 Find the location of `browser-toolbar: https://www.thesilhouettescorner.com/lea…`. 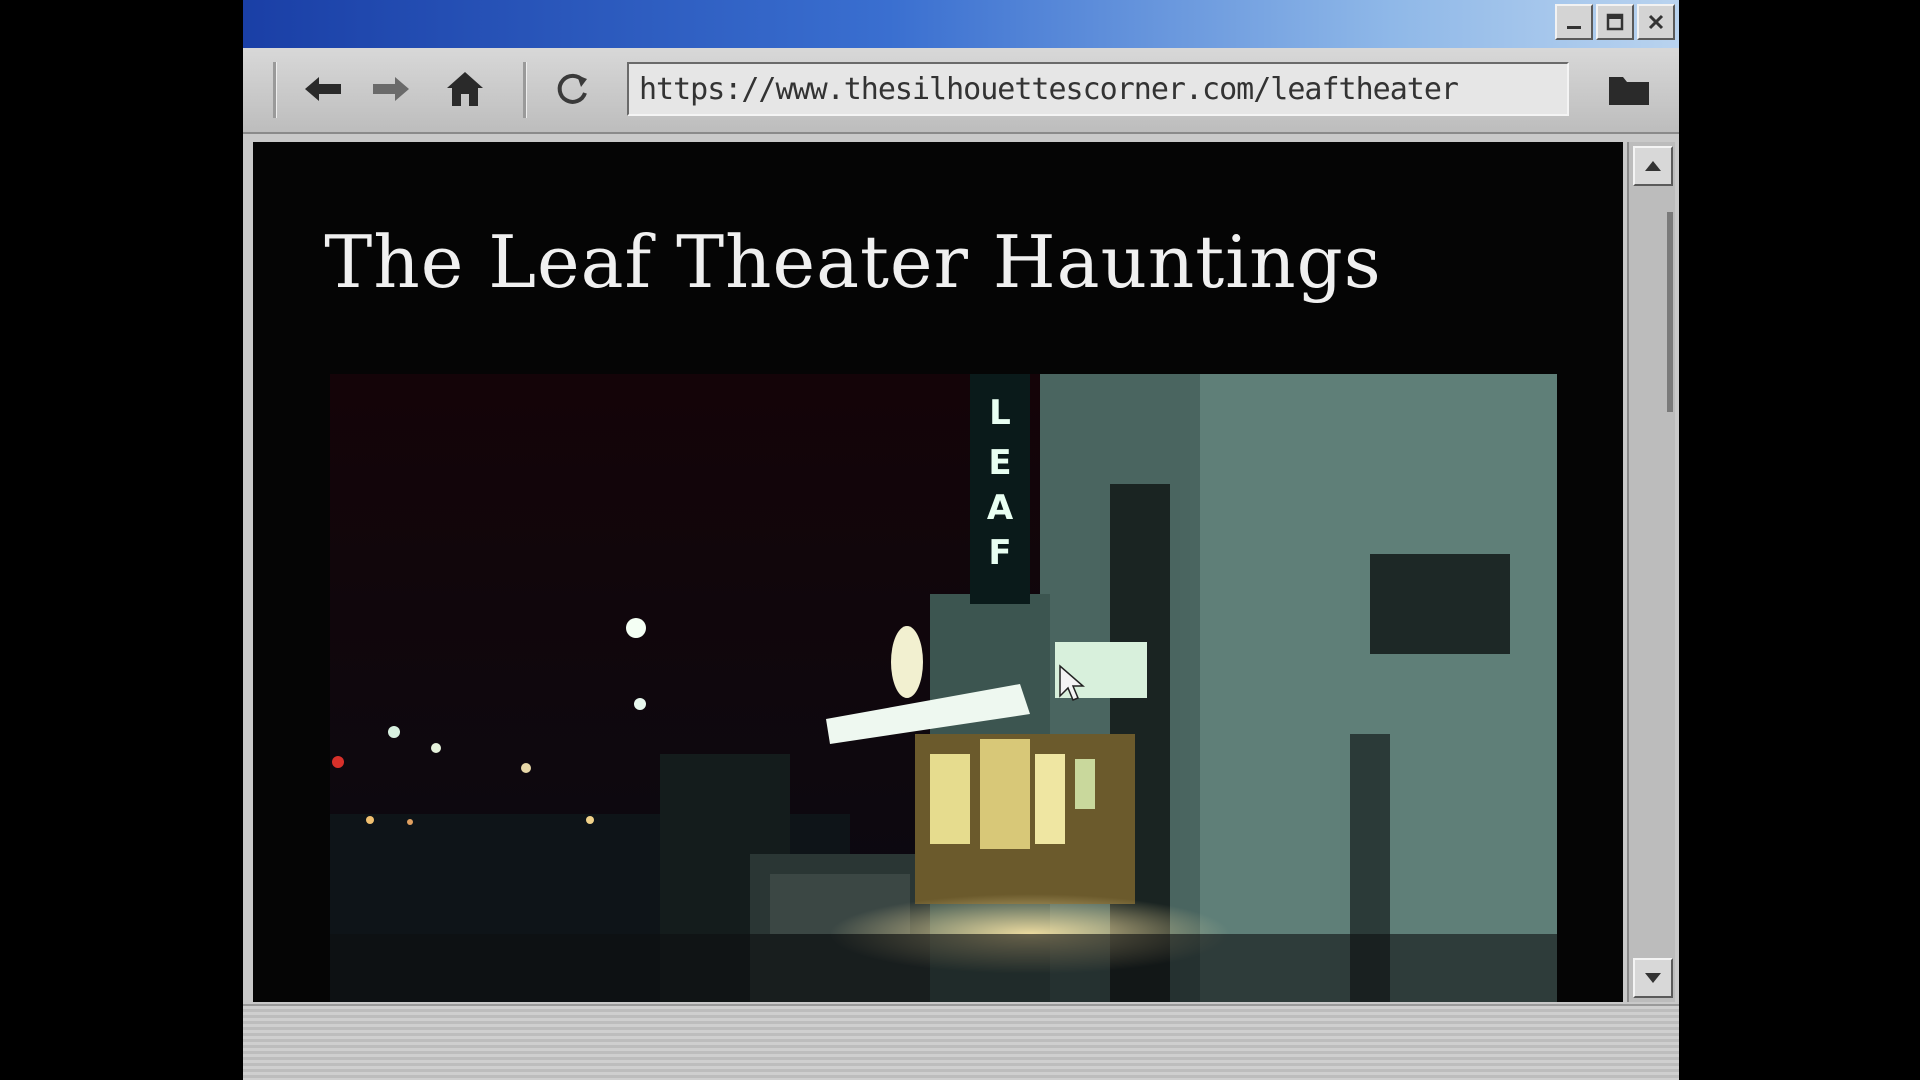

browser-toolbar: https://www.thesilhouettescorner.com/lea… is located at coordinates (961, 91).